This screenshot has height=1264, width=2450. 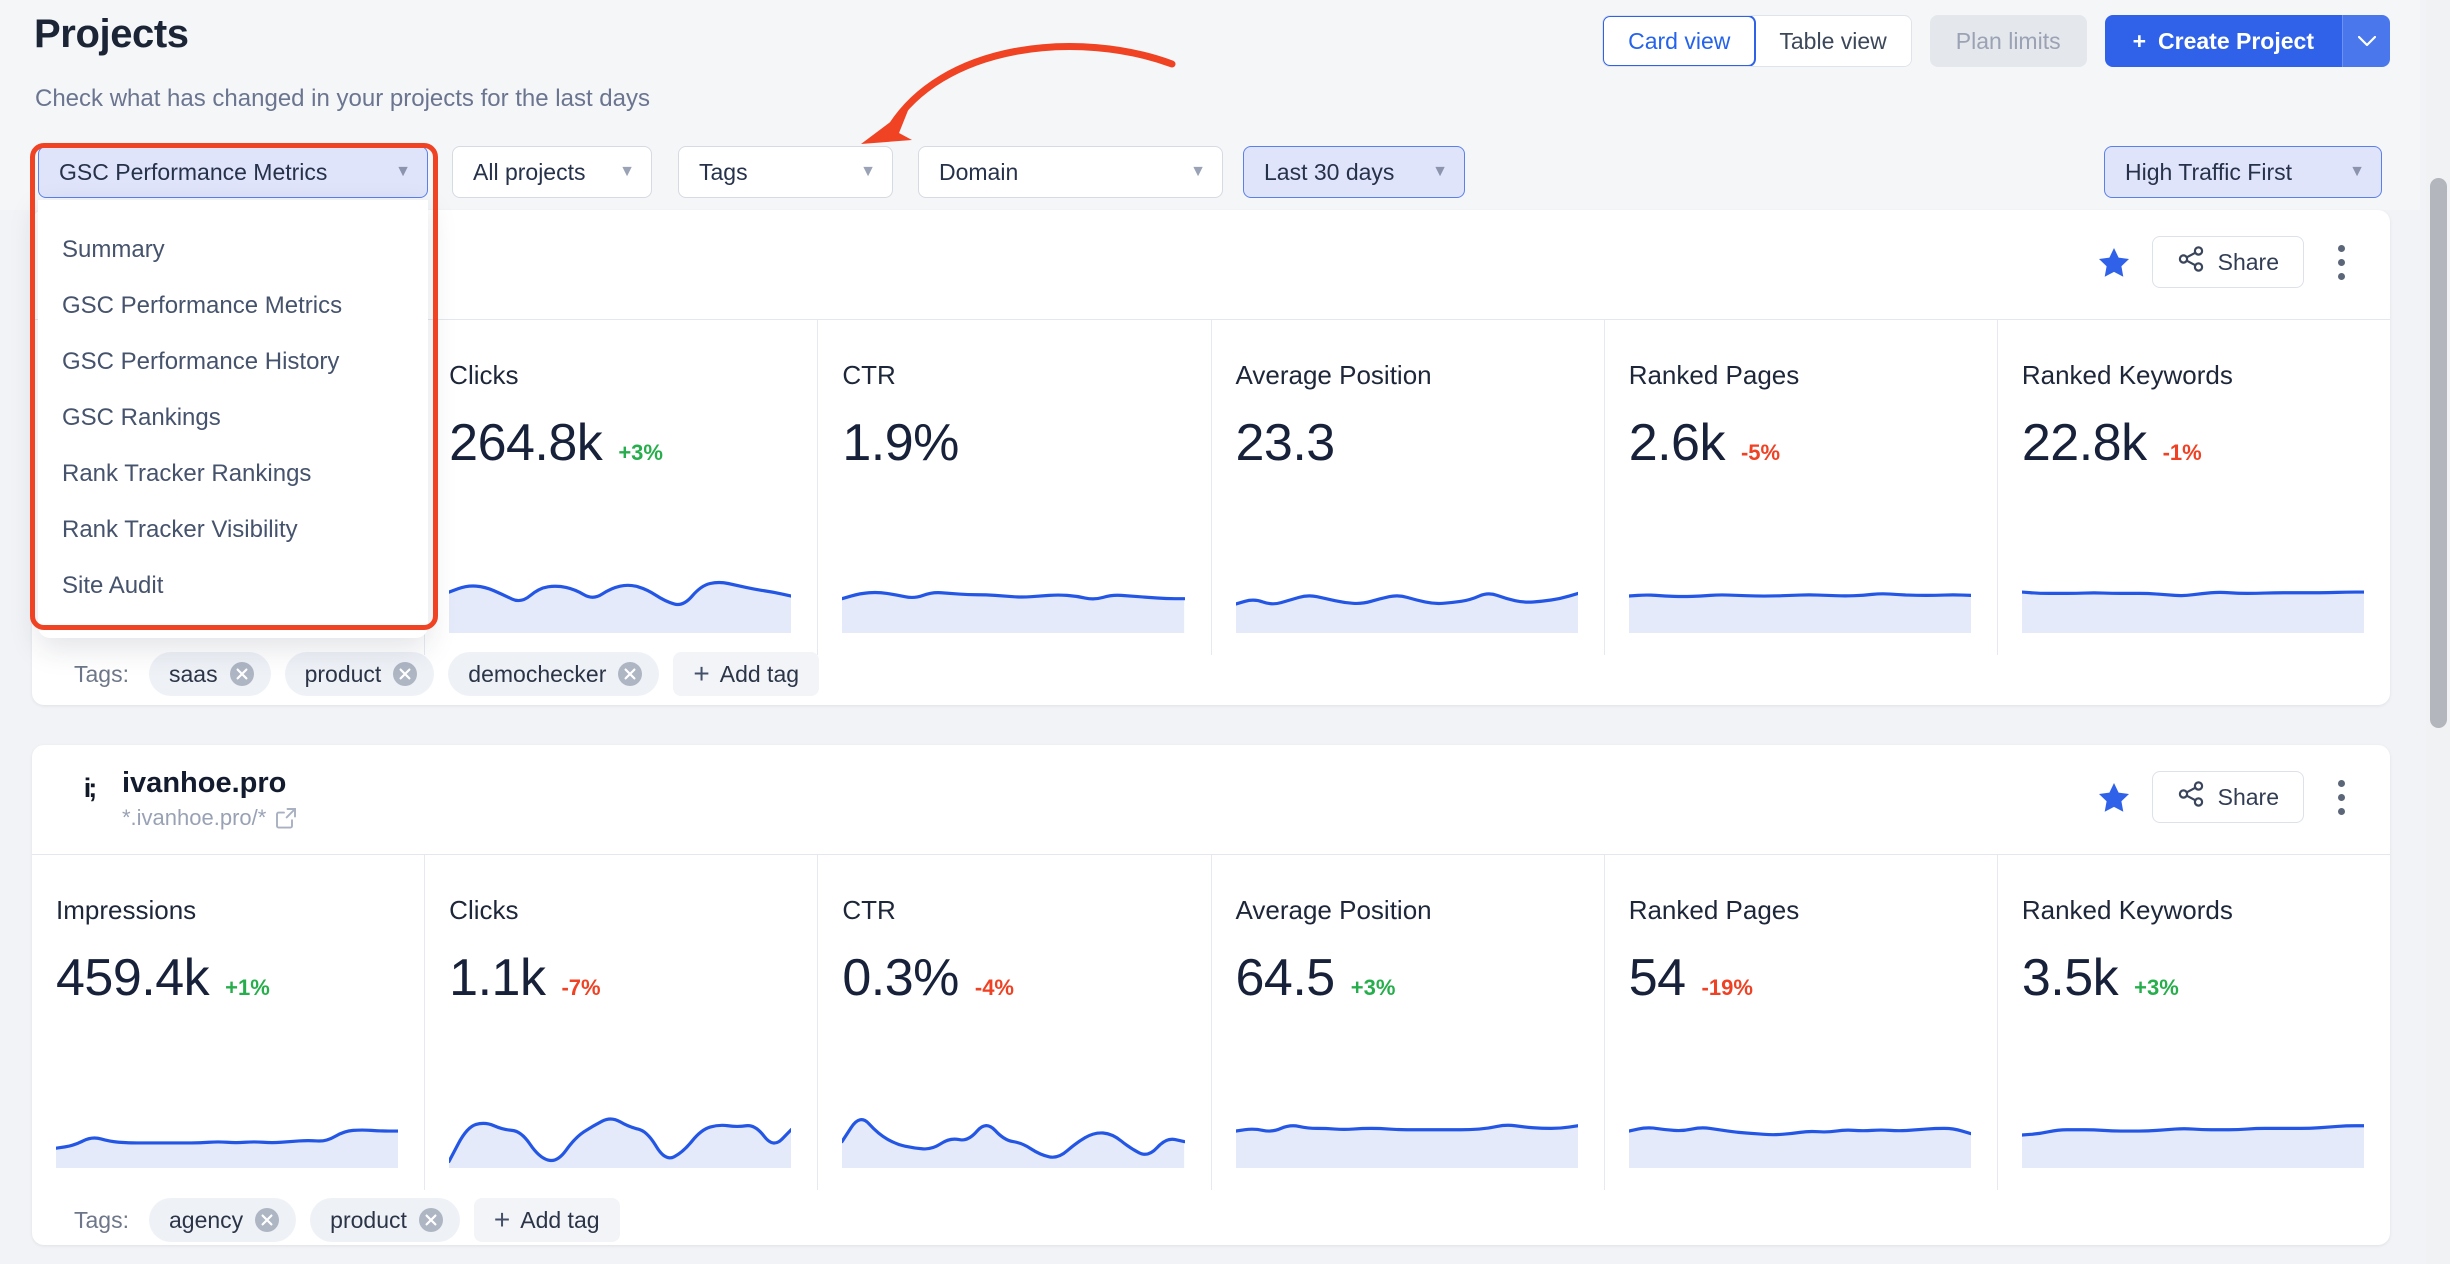 I want to click on add-tag-label: Add tag, so click(x=560, y=1219).